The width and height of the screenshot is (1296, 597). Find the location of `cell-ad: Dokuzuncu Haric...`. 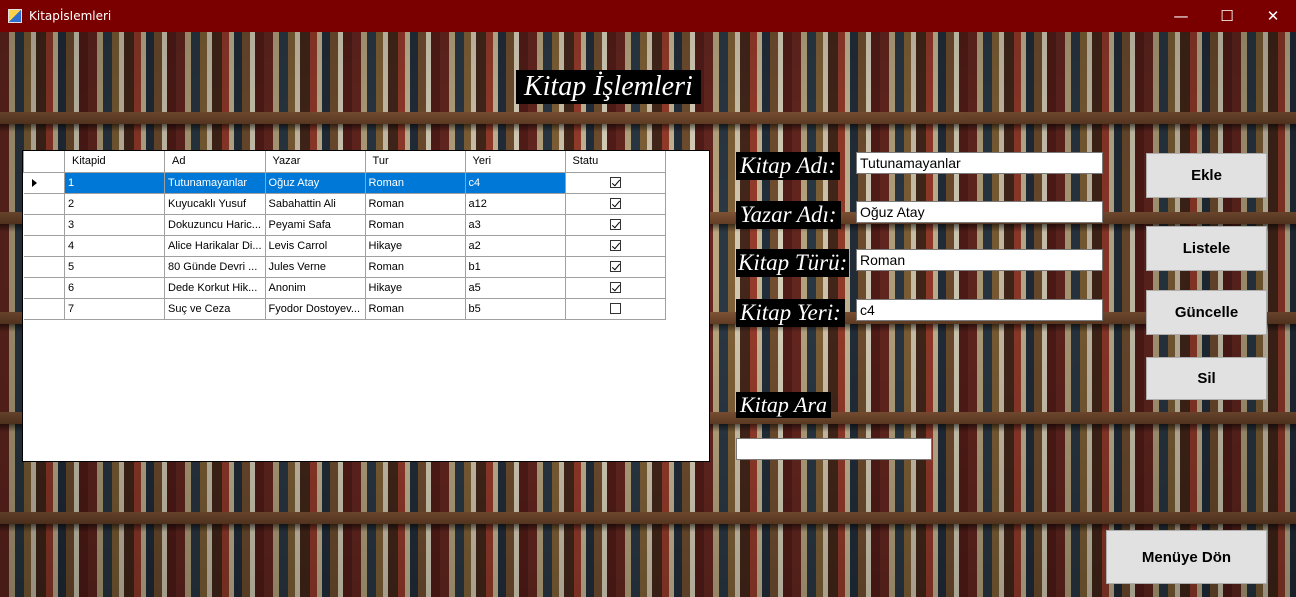

cell-ad: Dokuzuncu Haric... is located at coordinates (215, 224).